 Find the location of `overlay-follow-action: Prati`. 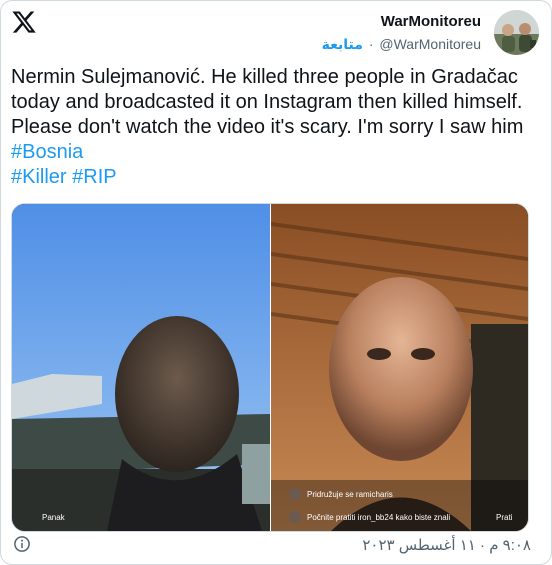

overlay-follow-action: Prati is located at coordinates (504, 517).